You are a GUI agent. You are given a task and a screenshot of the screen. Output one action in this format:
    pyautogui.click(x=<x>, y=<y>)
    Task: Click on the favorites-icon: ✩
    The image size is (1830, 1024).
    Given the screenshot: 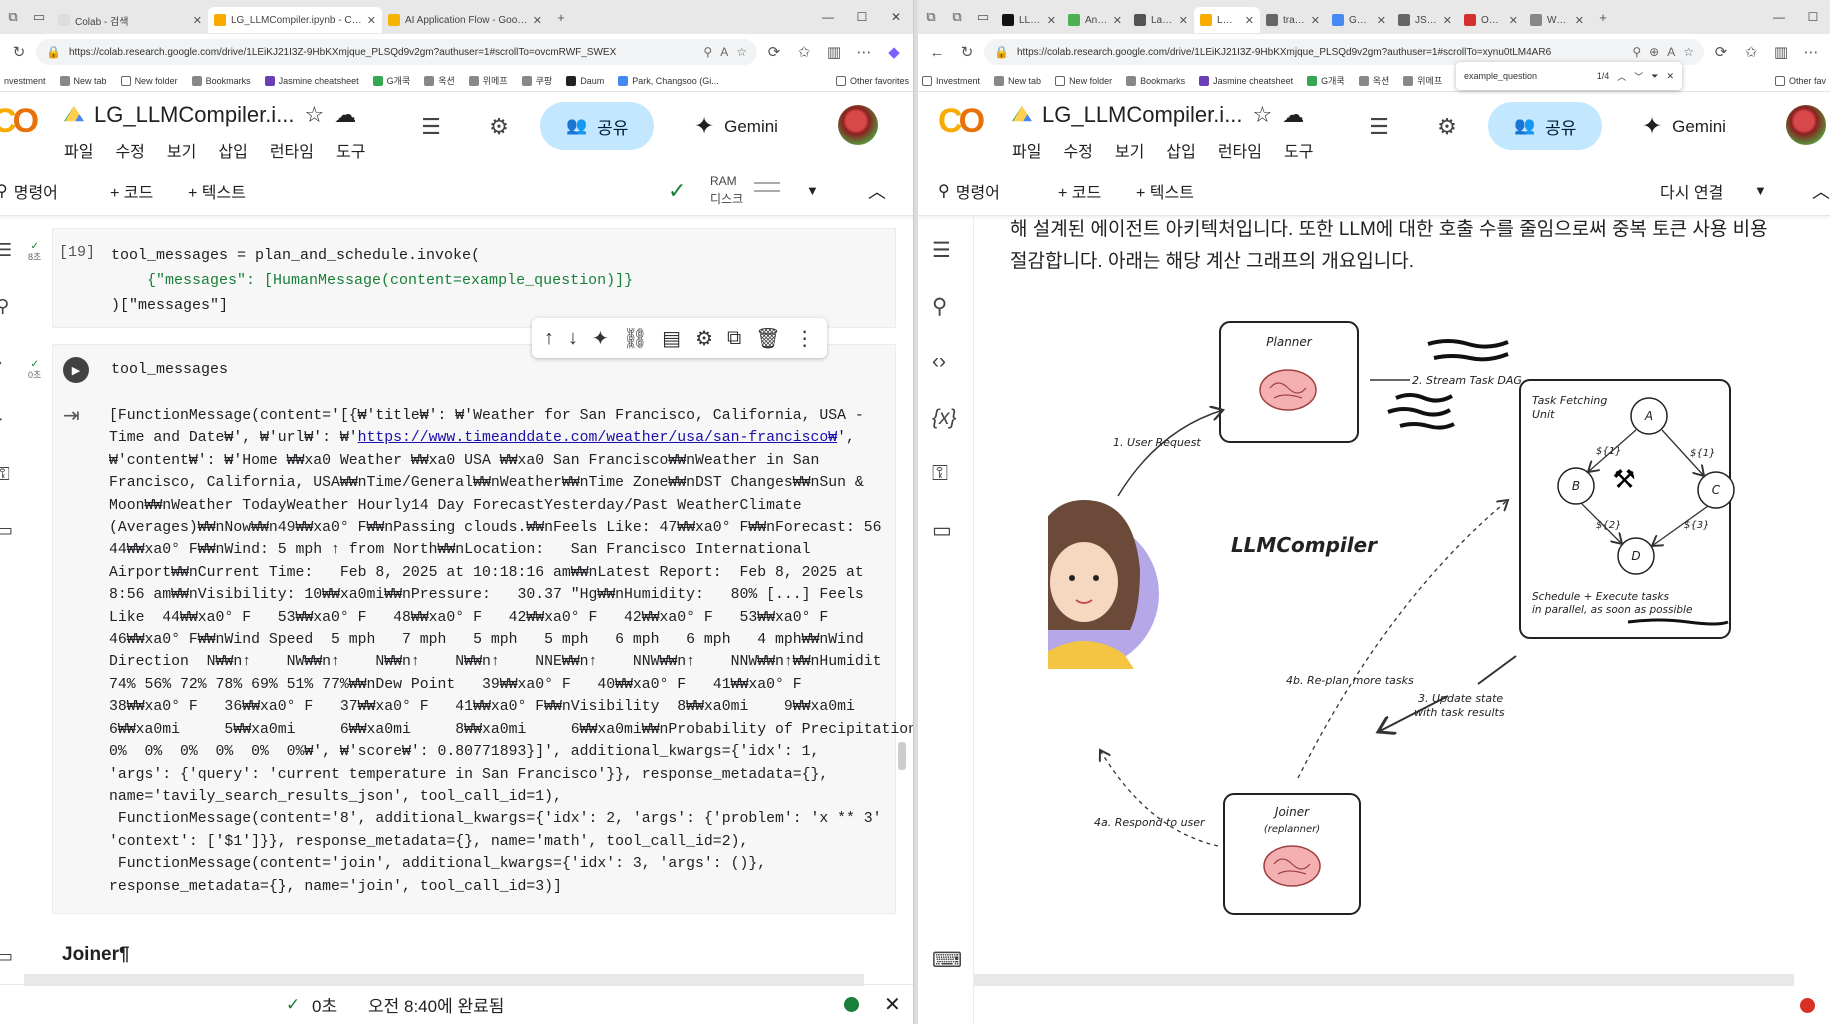 What is the action you would take?
    pyautogui.click(x=804, y=52)
    